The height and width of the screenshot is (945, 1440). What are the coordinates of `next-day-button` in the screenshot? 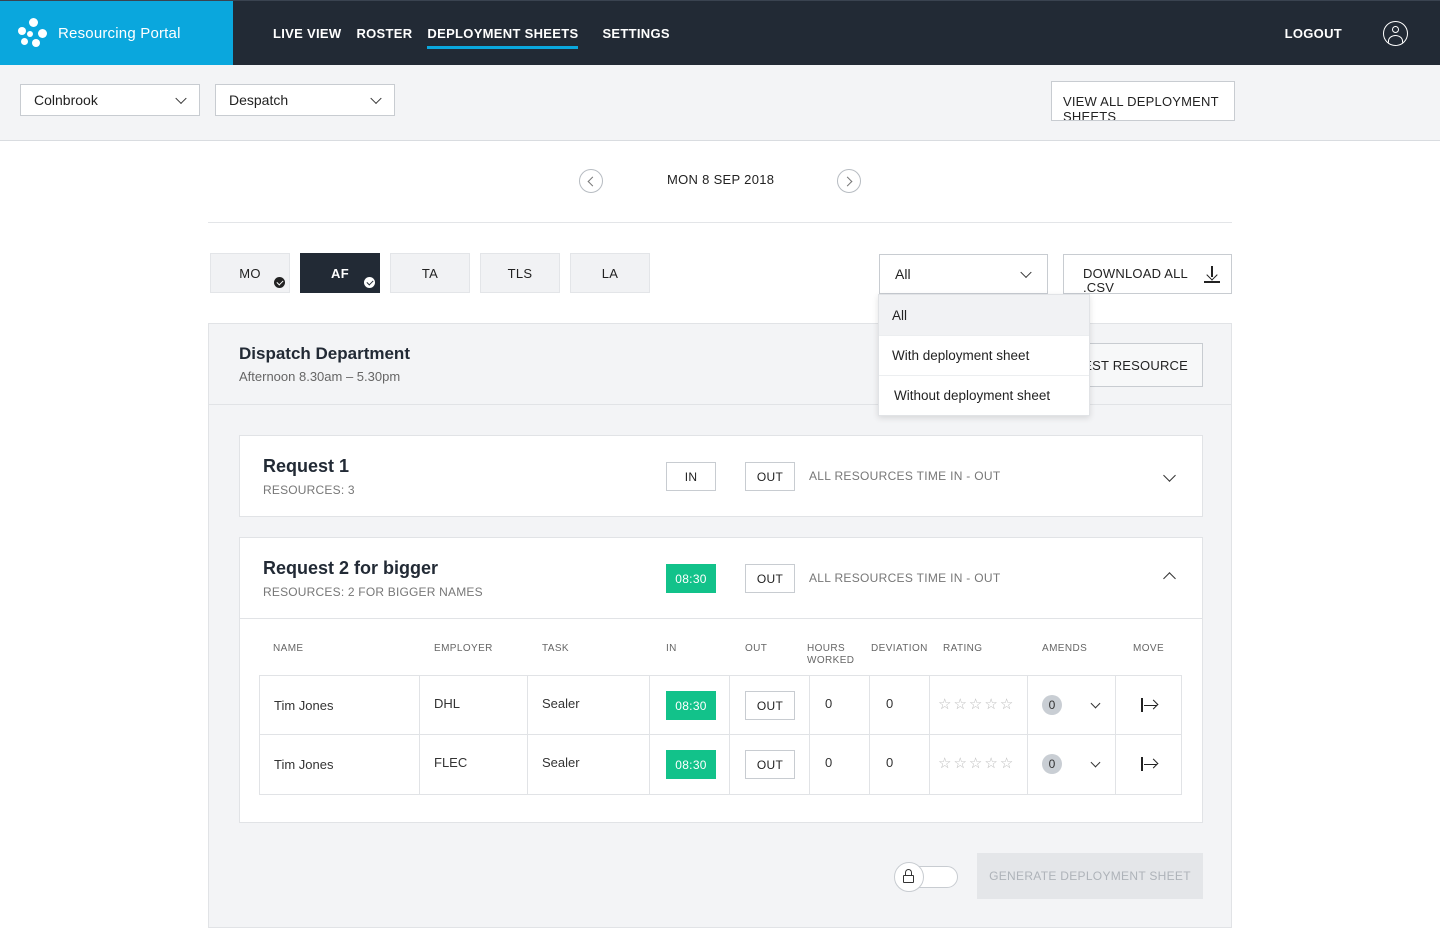 It's located at (849, 181).